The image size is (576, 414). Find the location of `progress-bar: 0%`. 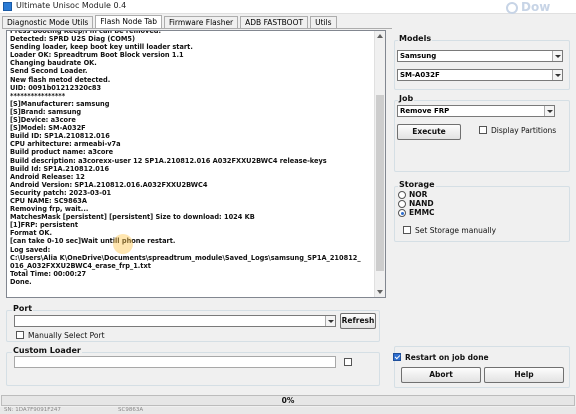

progress-bar: 0% is located at coordinates (288, 400).